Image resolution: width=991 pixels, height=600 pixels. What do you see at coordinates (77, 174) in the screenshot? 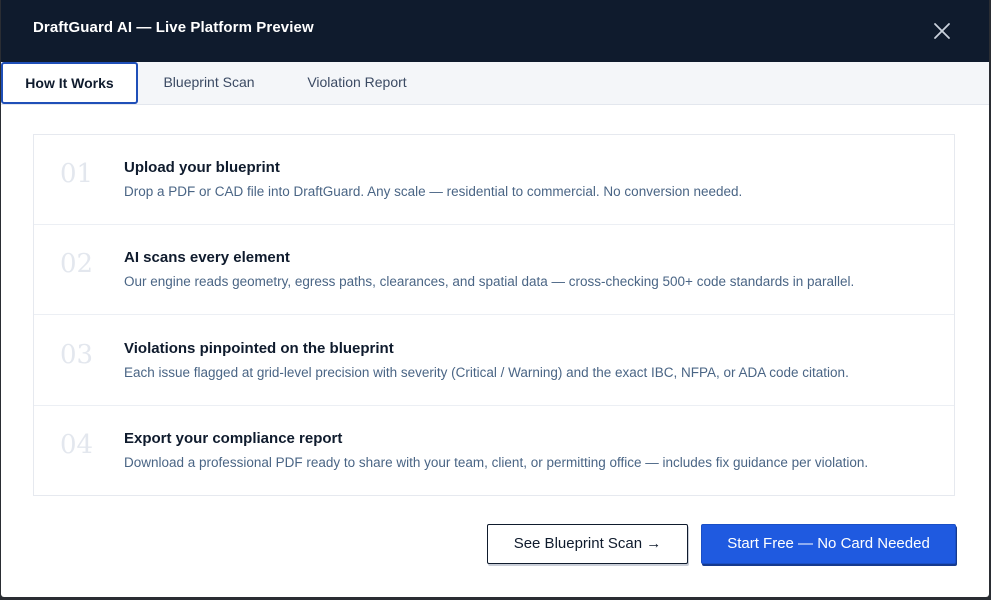
I see `step-number: 01` at bounding box center [77, 174].